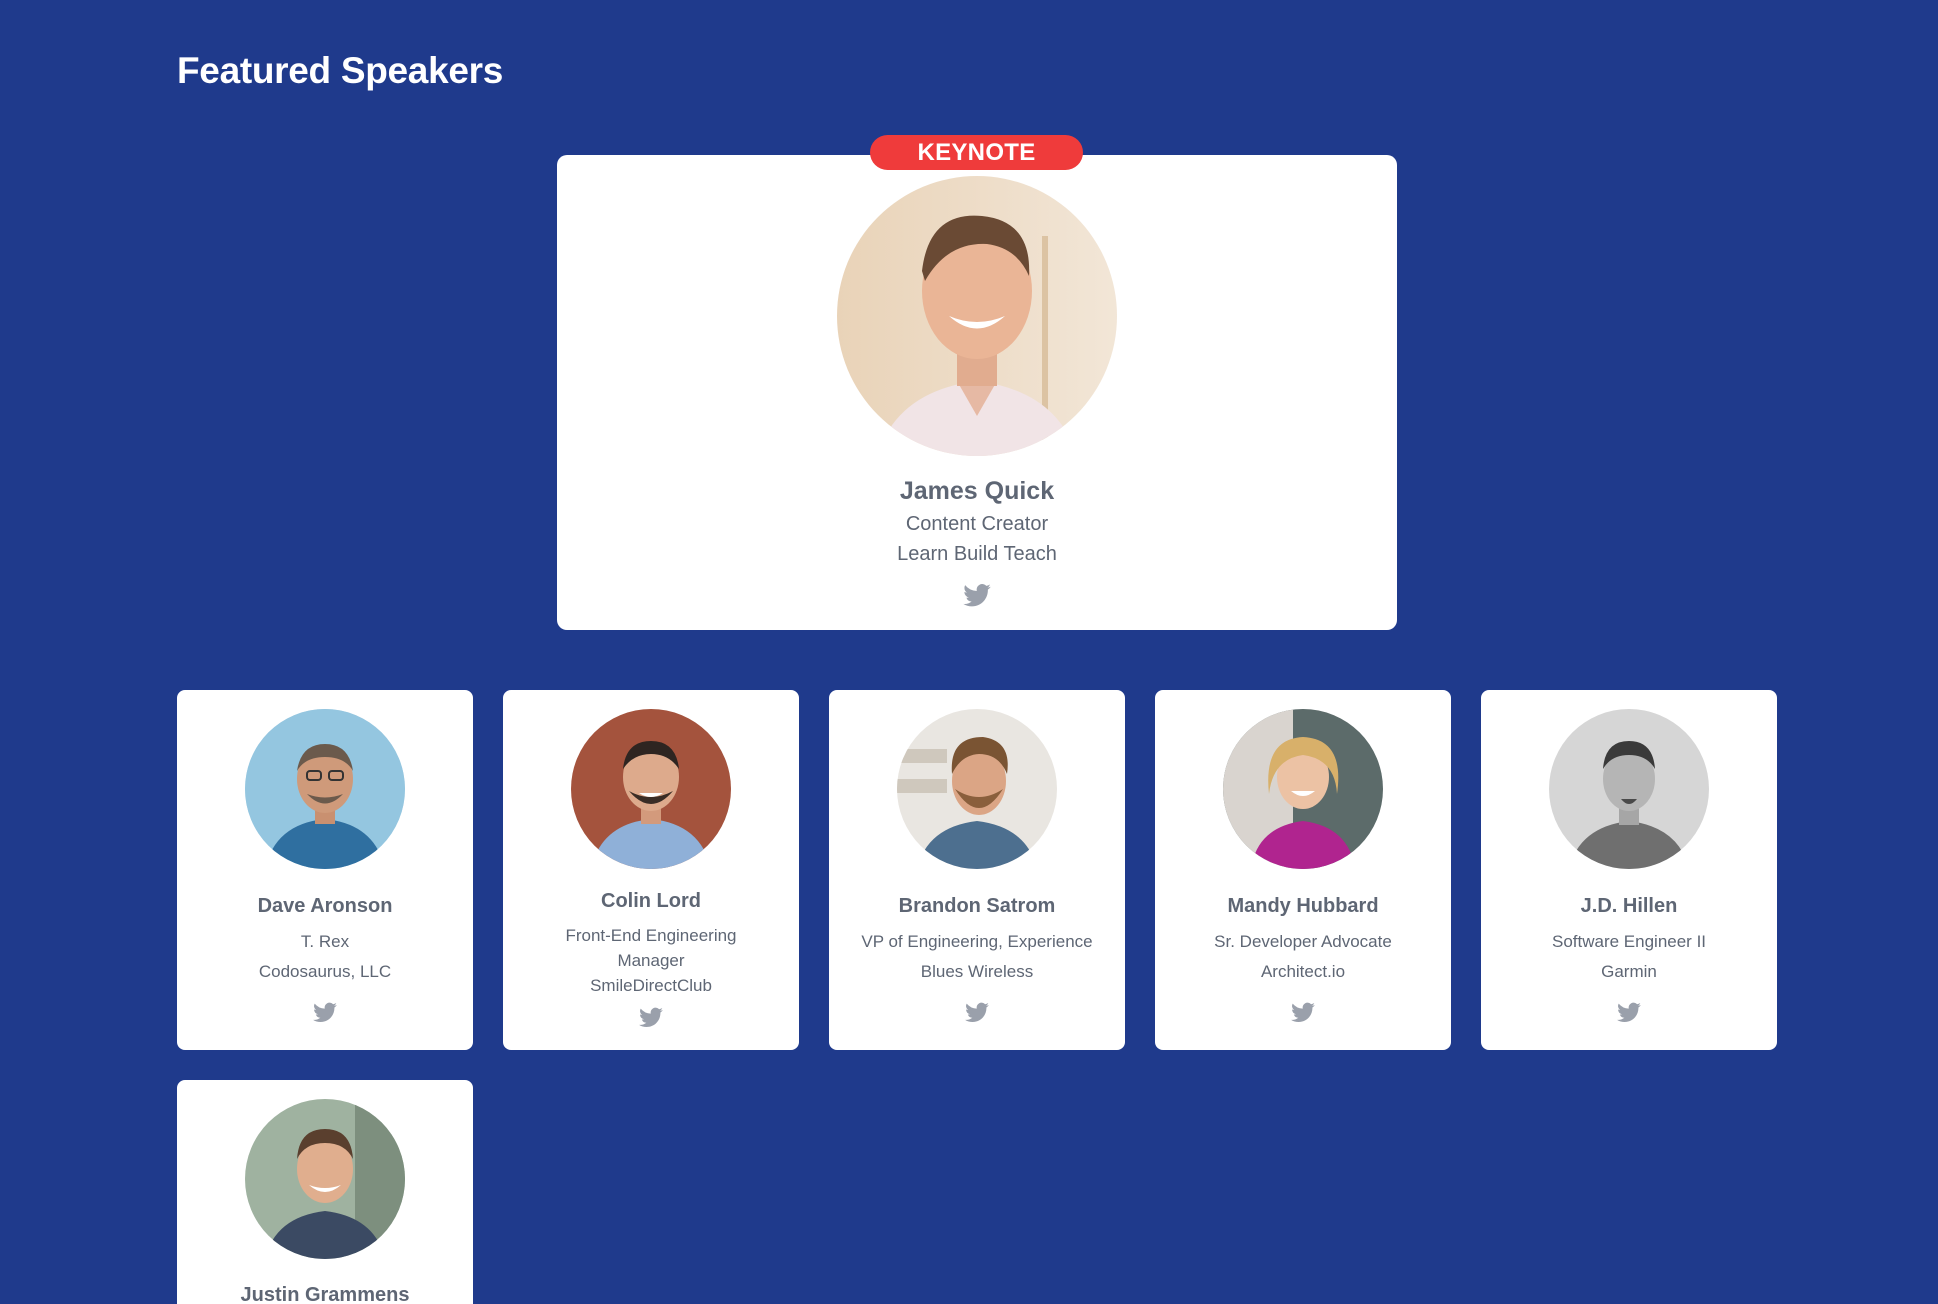 Image resolution: width=1938 pixels, height=1304 pixels. Describe the element at coordinates (1629, 870) in the screenshot. I see `speaker-card: J.D. Hillen Software Engineer II Garmin` at that location.